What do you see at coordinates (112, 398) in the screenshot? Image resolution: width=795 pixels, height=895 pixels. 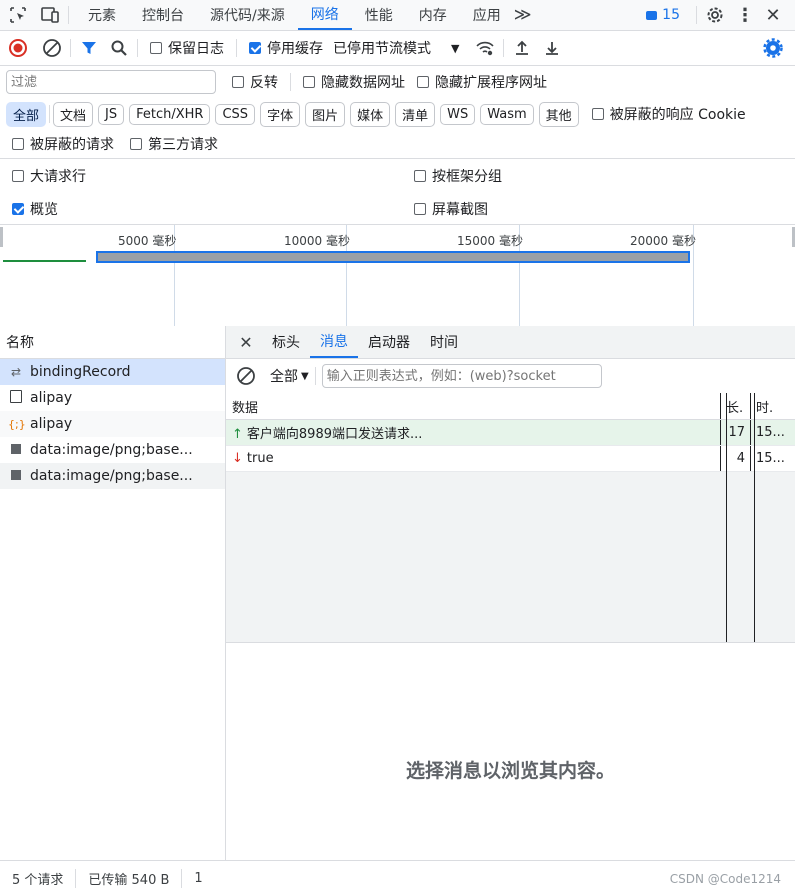 I see `request-row: alipay` at bounding box center [112, 398].